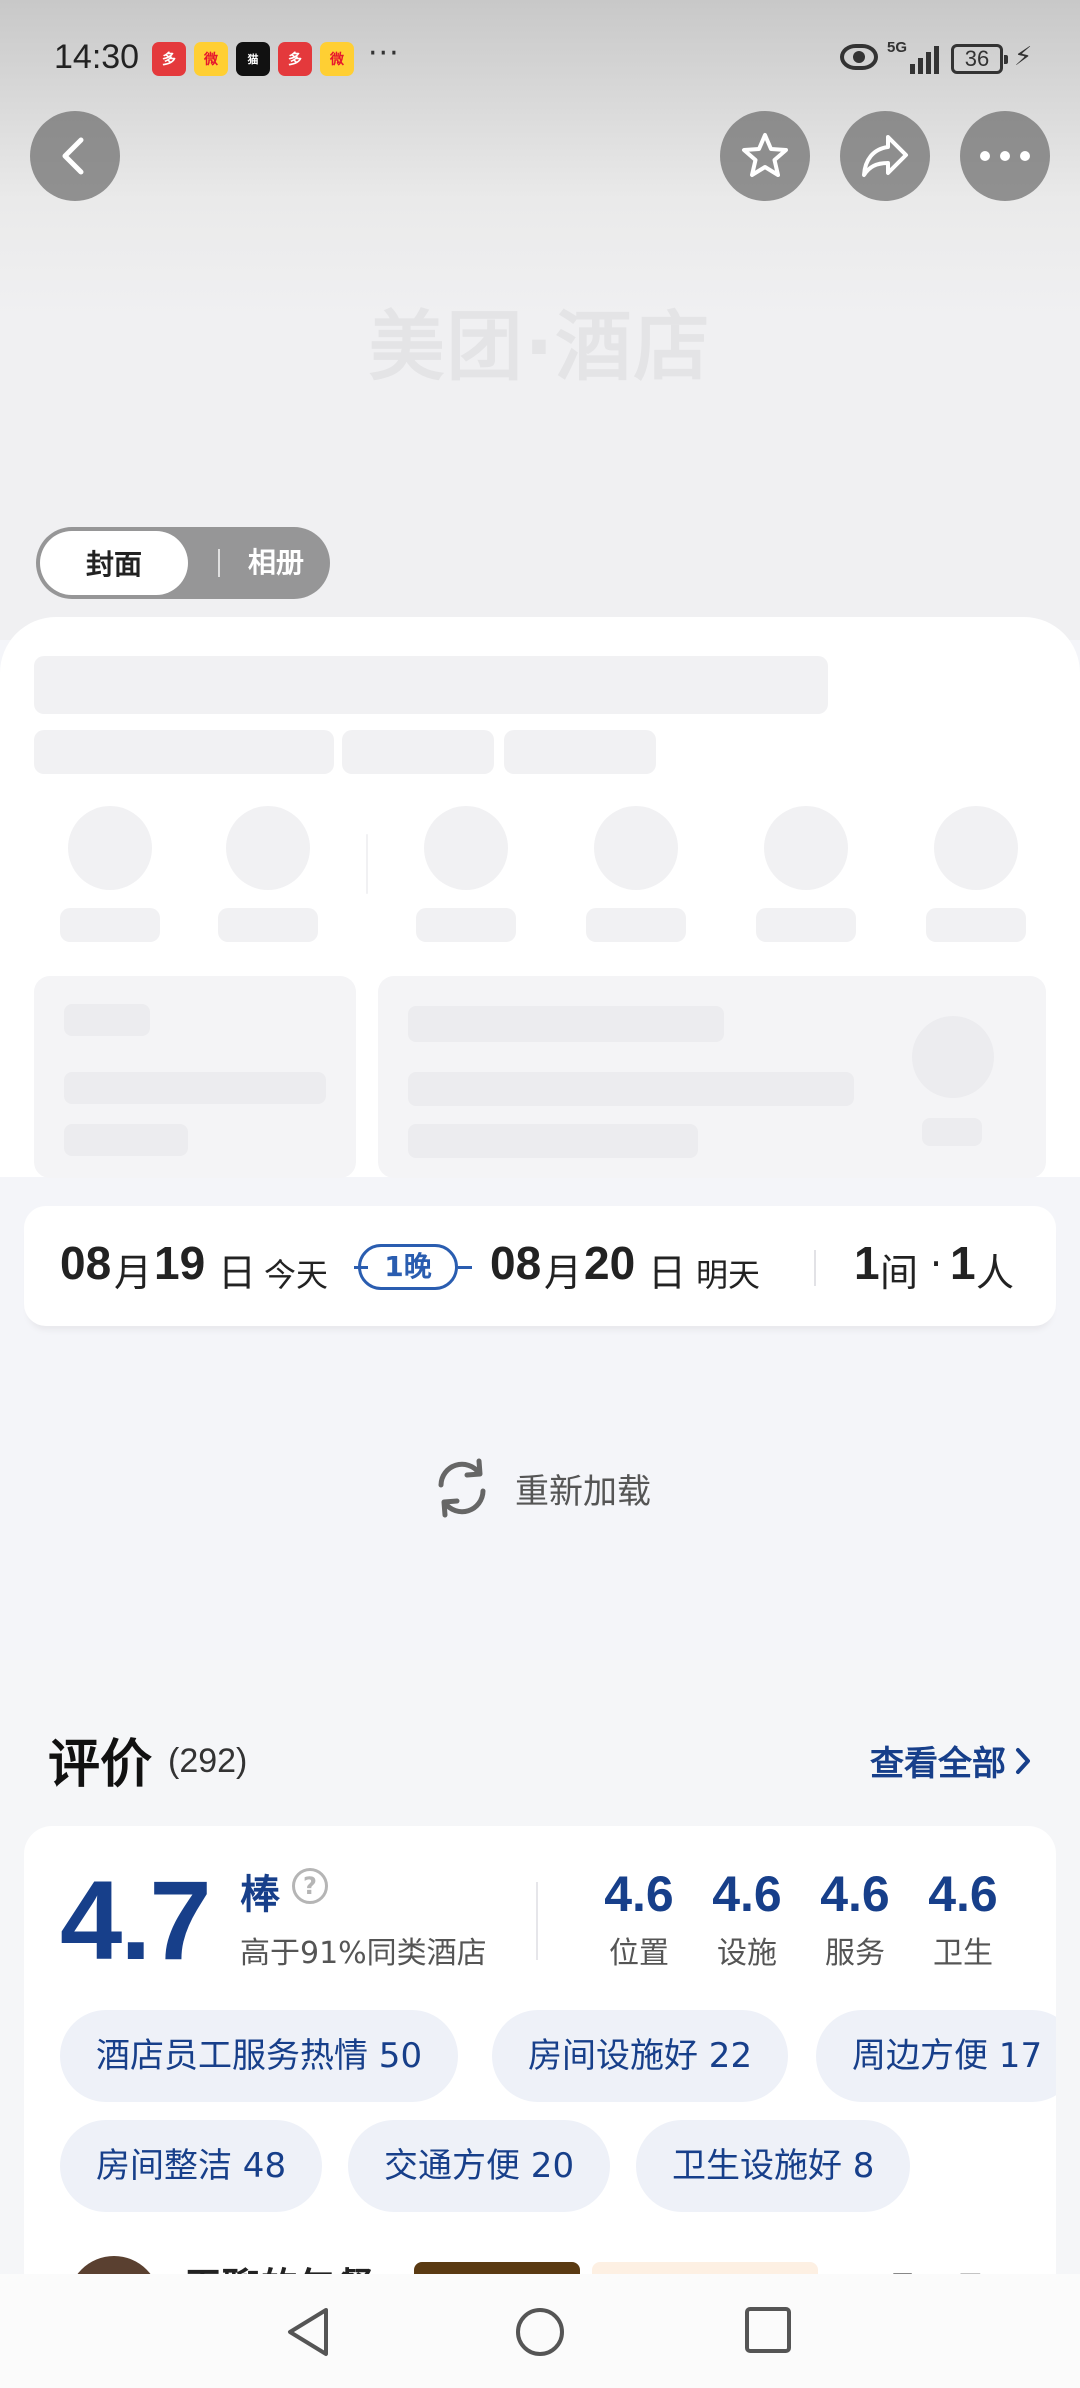  Describe the element at coordinates (977, 58) in the screenshot. I see `battery-level: 36` at that location.